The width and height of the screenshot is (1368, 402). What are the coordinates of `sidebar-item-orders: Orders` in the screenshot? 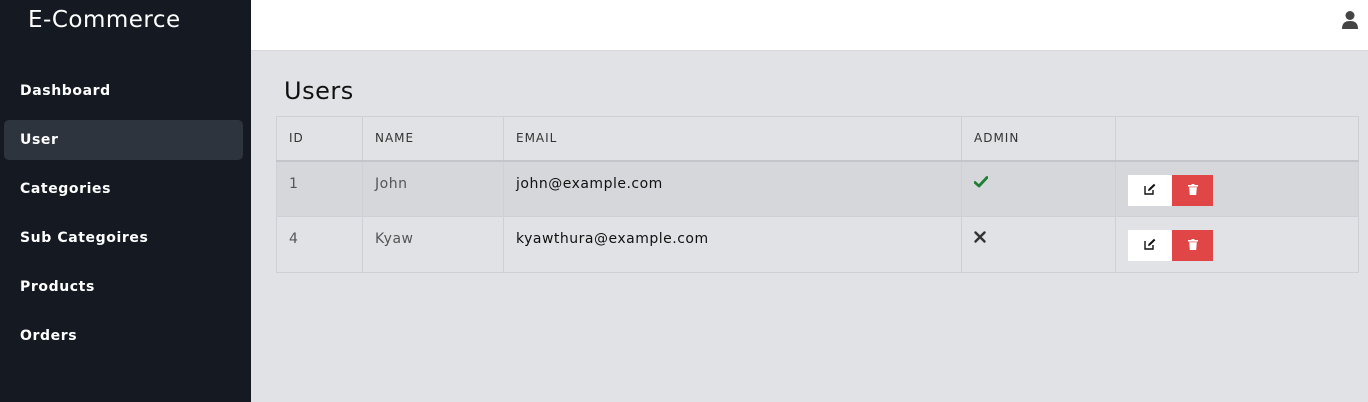 It's located at (123, 336).